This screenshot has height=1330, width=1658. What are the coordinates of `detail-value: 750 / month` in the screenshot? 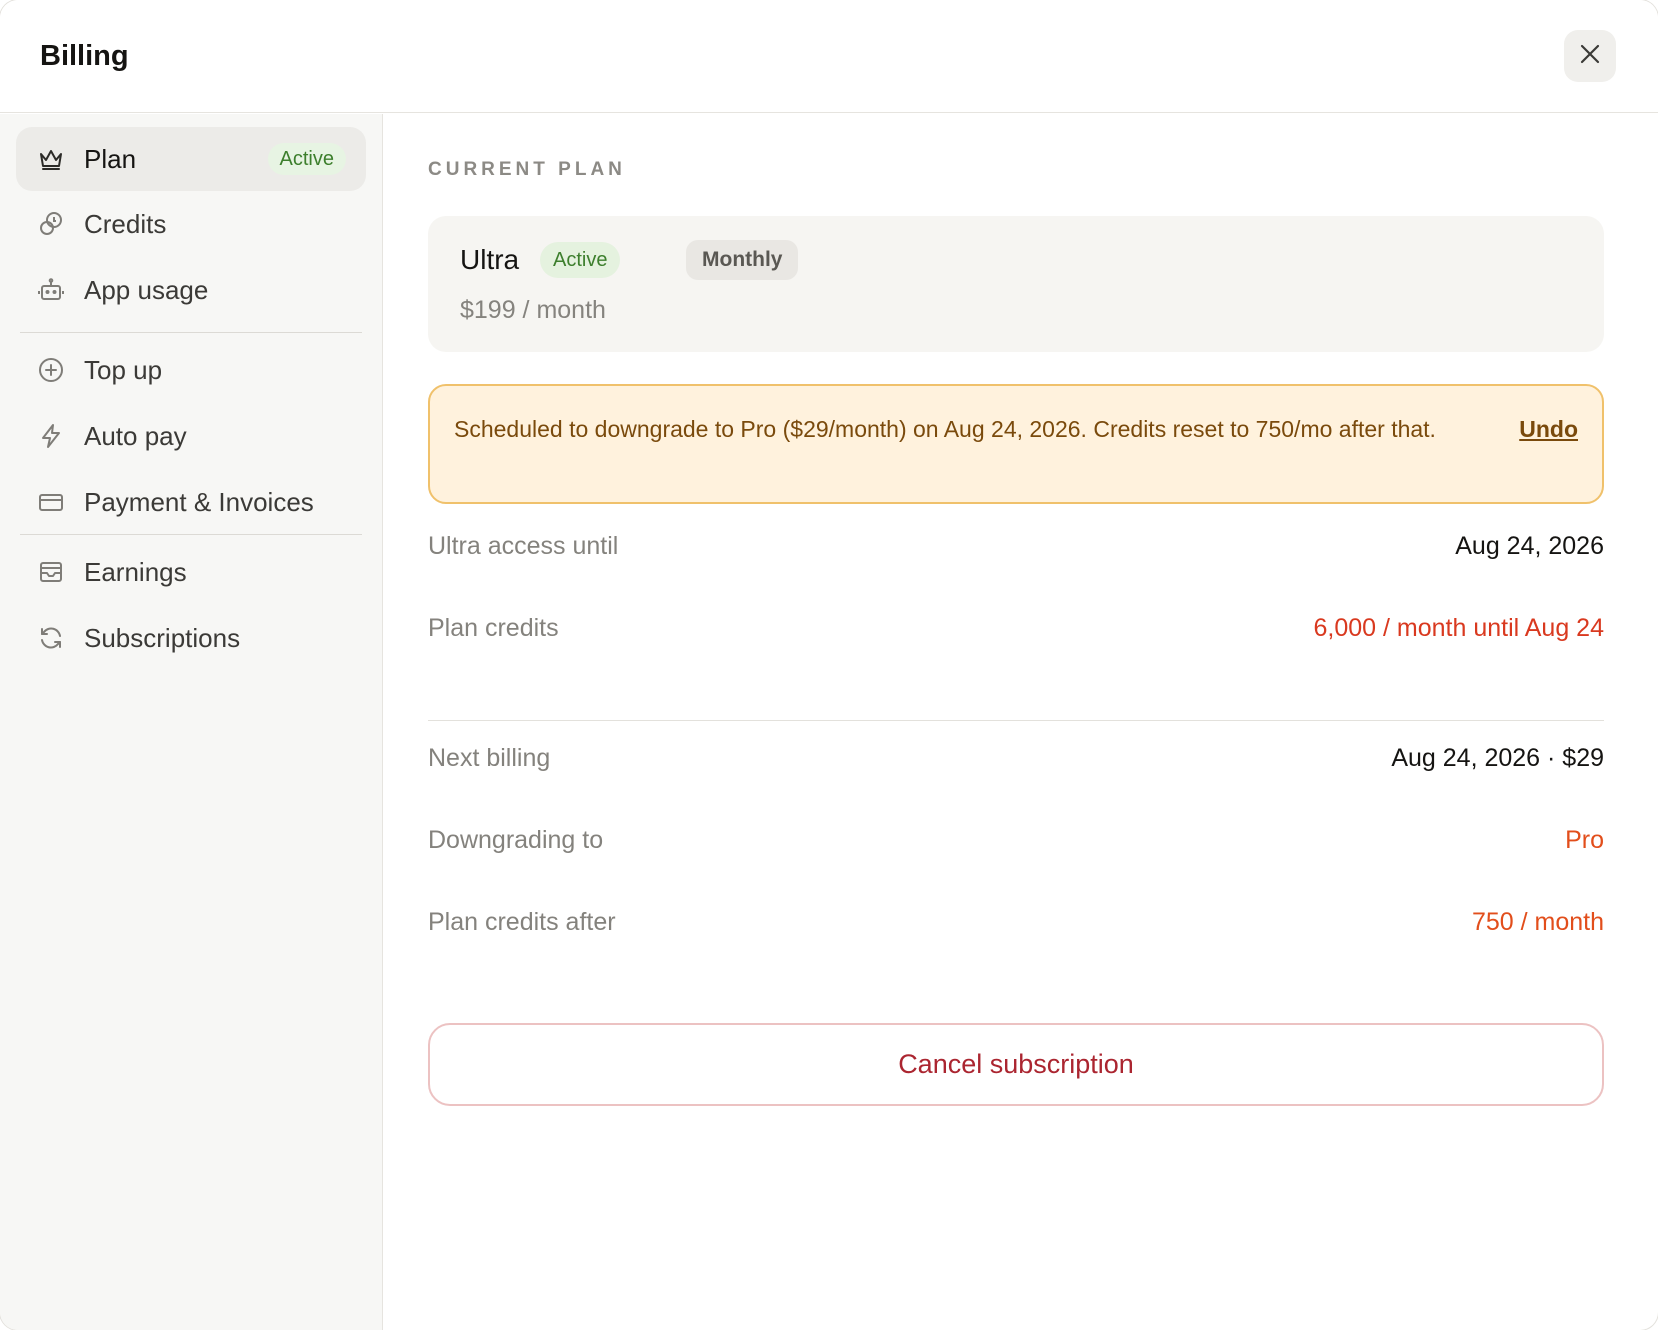 It's located at (1537, 921).